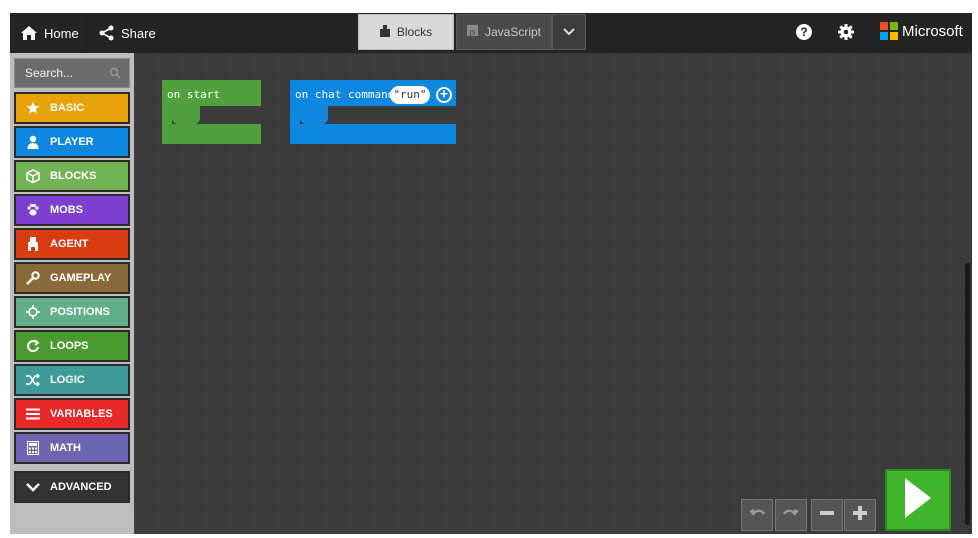 This screenshot has width=978, height=538. I want to click on play-icon, so click(918, 500).